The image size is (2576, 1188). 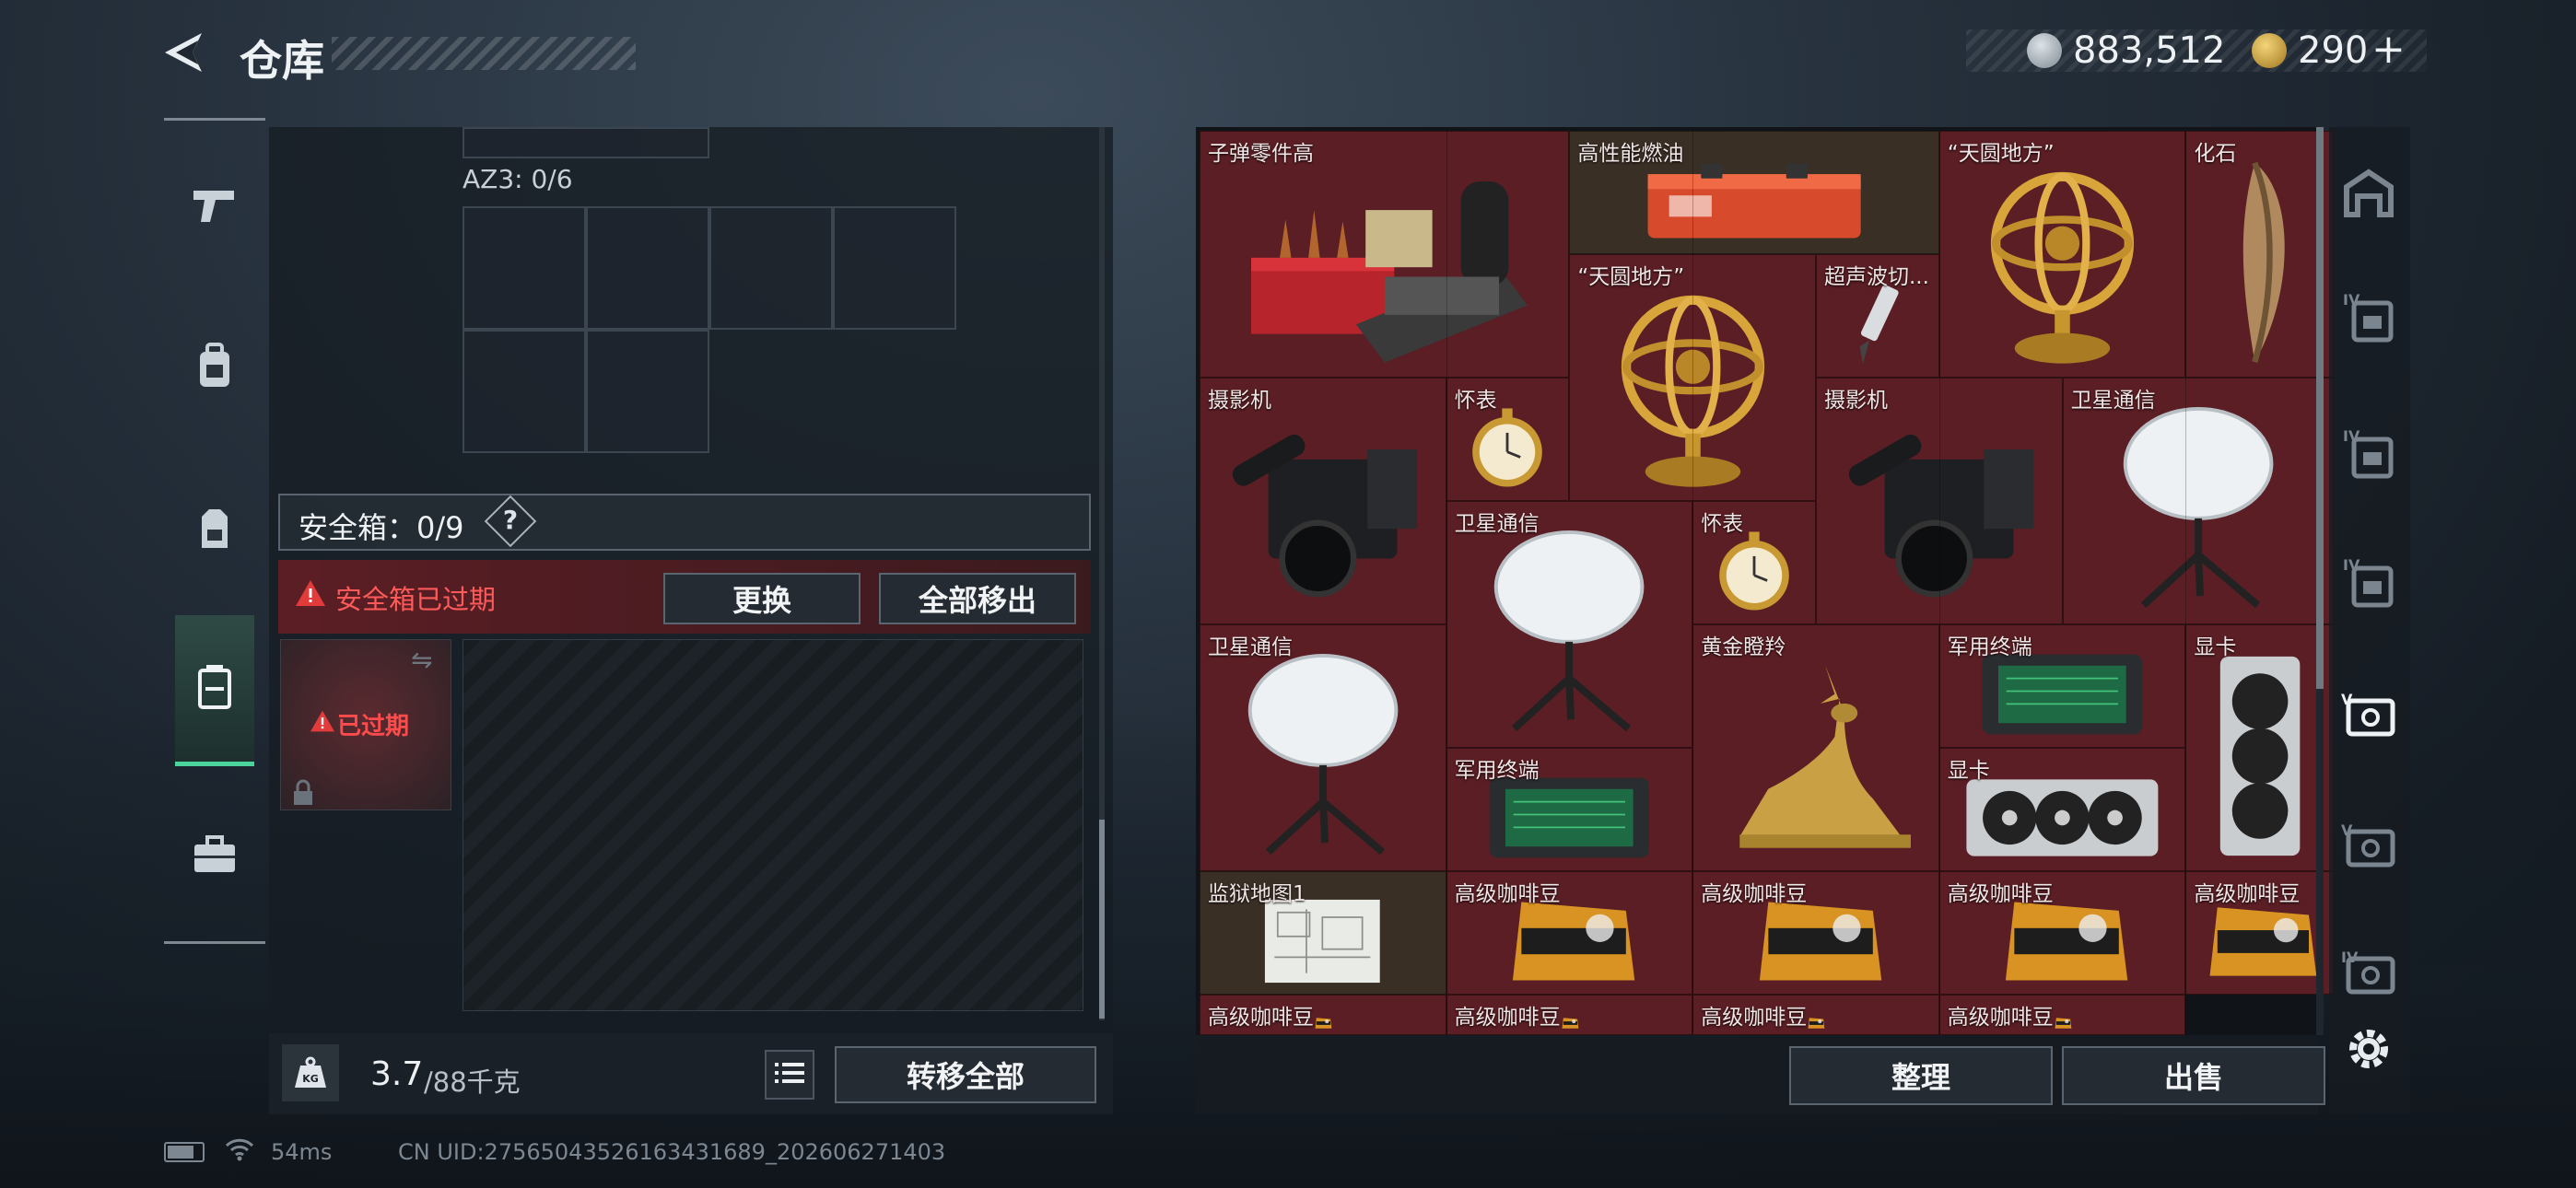 I want to click on fossil-item-image, so click(x=2259, y=254).